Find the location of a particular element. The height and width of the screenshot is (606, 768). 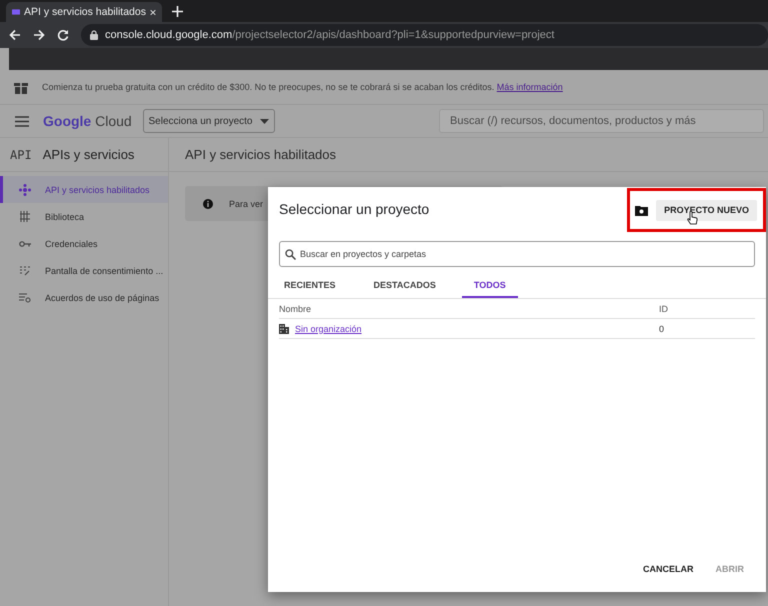

more-info-link: Más información is located at coordinates (529, 87).